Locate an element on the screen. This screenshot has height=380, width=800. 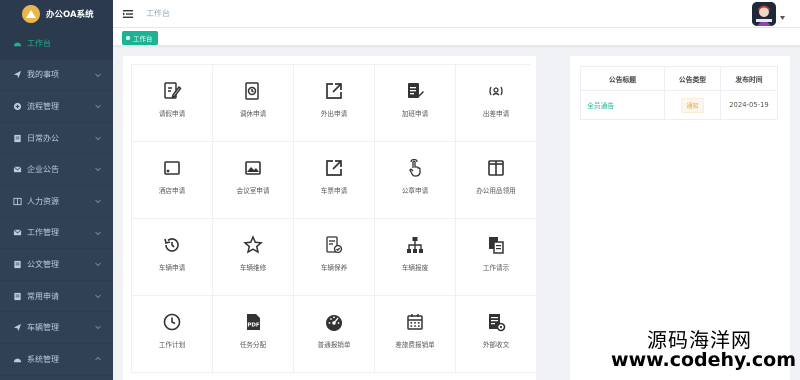
quick-app-item: 车辆维修 is located at coordinates (253, 257).